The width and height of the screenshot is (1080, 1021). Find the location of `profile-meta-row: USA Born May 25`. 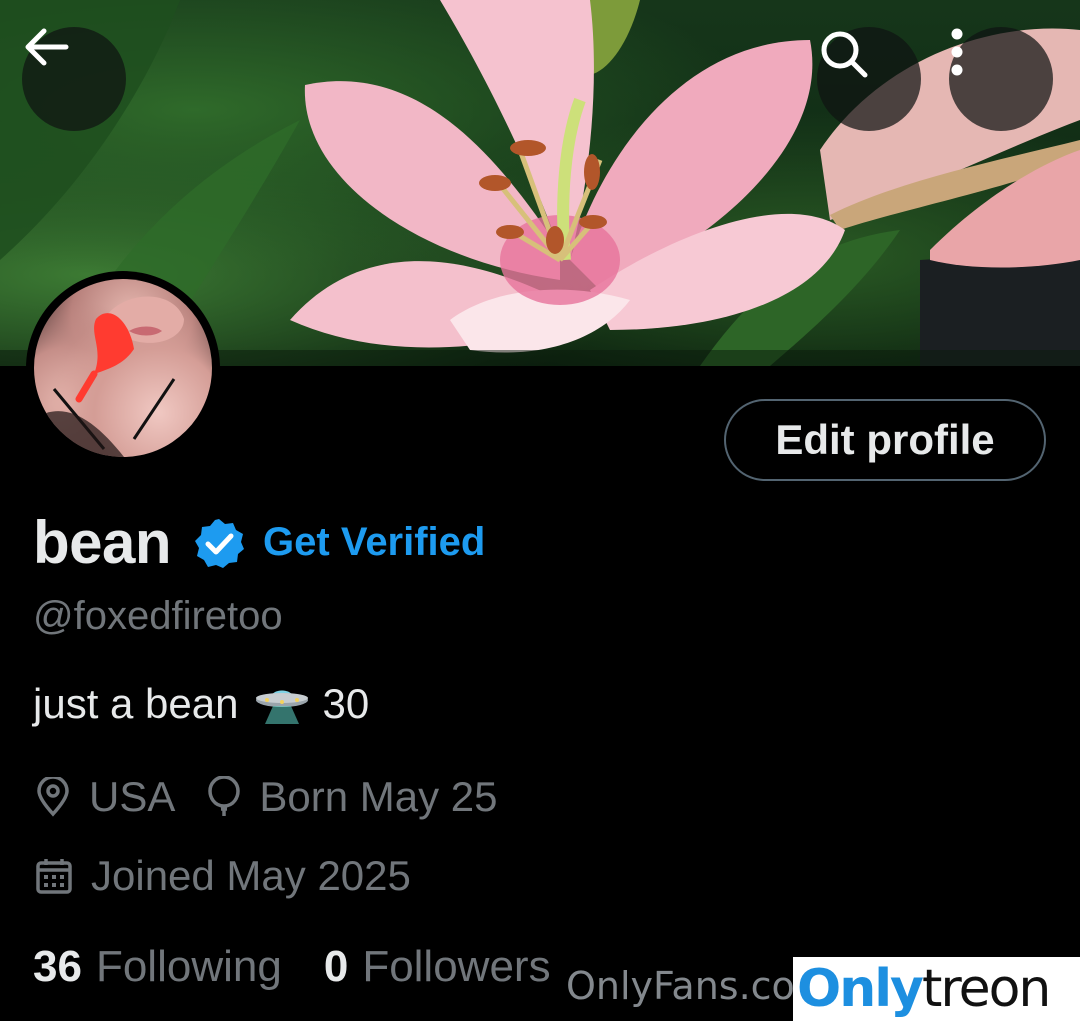

profile-meta-row: USA Born May 25 is located at coordinates (266, 797).